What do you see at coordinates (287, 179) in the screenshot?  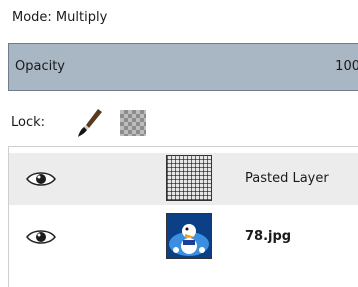 I see `layer-name: Pasted Layer` at bounding box center [287, 179].